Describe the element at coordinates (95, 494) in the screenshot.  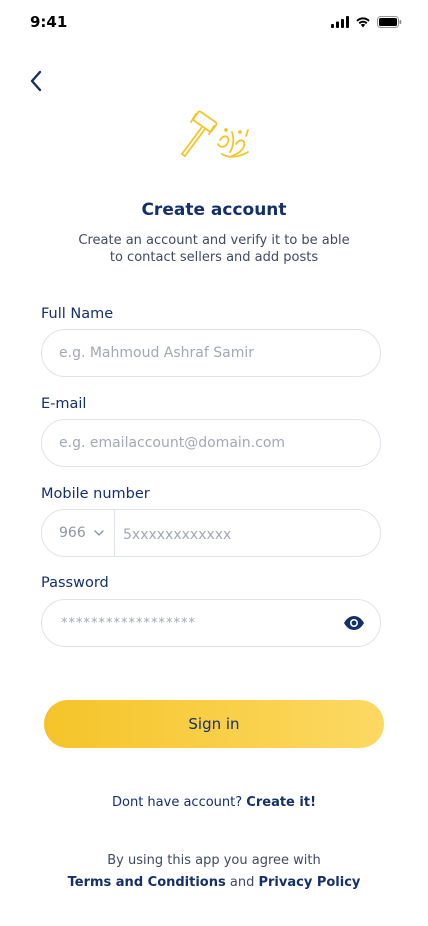
I see `mobile-label: Mobile number` at that location.